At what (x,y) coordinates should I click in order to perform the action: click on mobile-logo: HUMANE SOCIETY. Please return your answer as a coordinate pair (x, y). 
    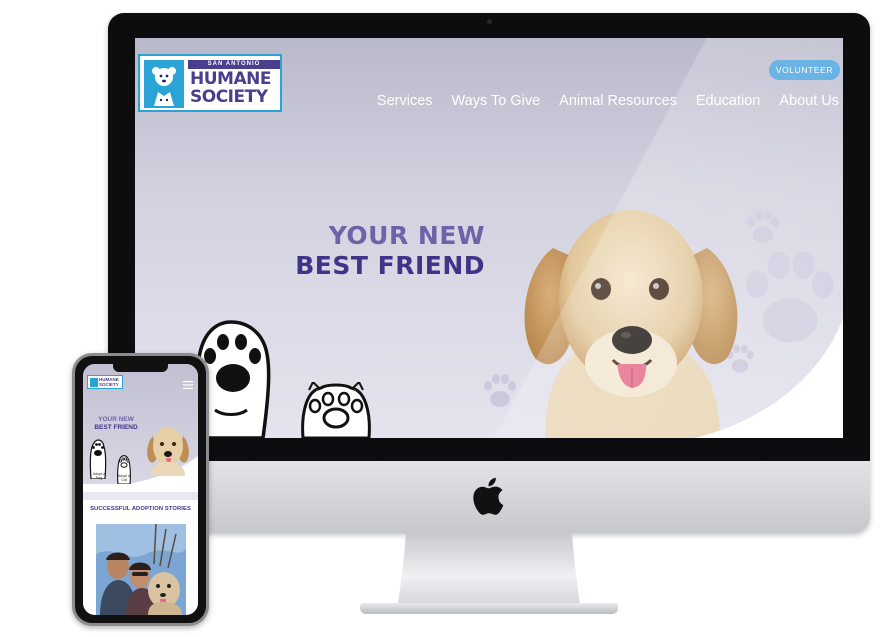
    Looking at the image, I should click on (105, 382).